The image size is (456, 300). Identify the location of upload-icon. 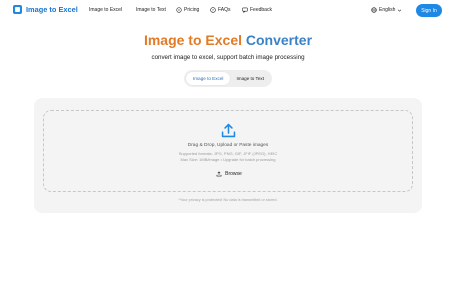
(228, 130).